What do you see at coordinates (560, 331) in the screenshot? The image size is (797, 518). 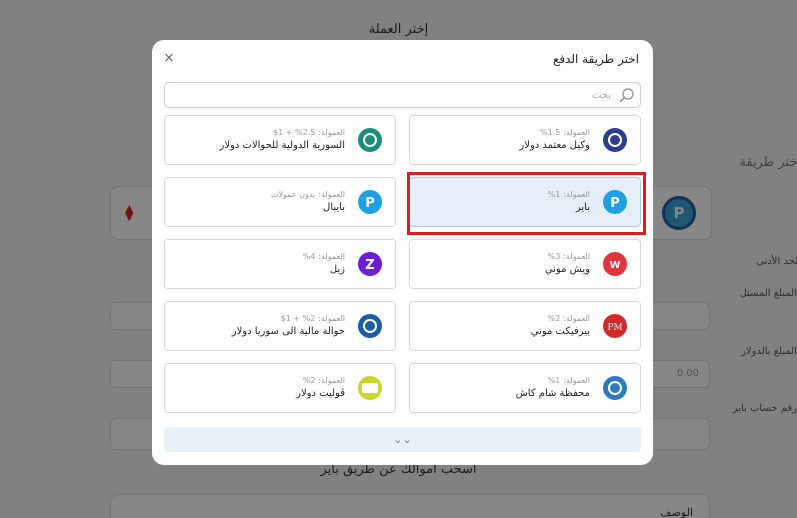 I see `payment-method-name: بيرفيكت موني` at bounding box center [560, 331].